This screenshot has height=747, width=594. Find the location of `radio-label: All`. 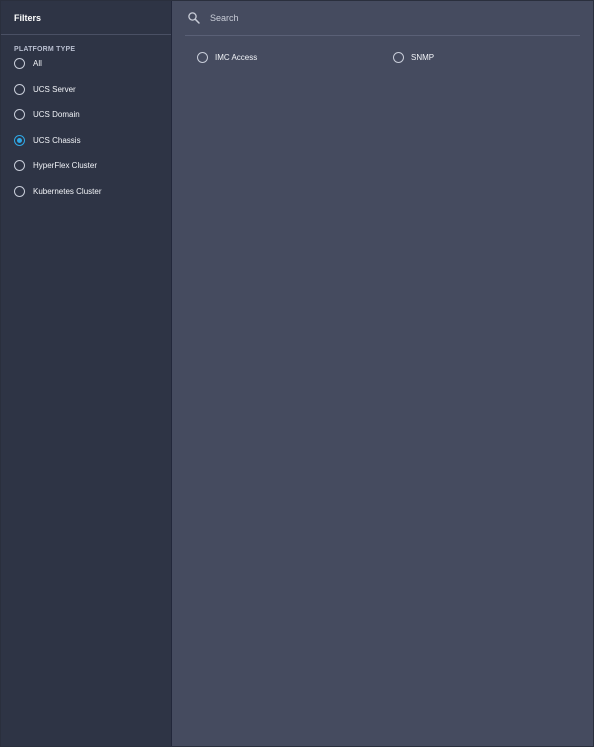

radio-label: All is located at coordinates (37, 64).